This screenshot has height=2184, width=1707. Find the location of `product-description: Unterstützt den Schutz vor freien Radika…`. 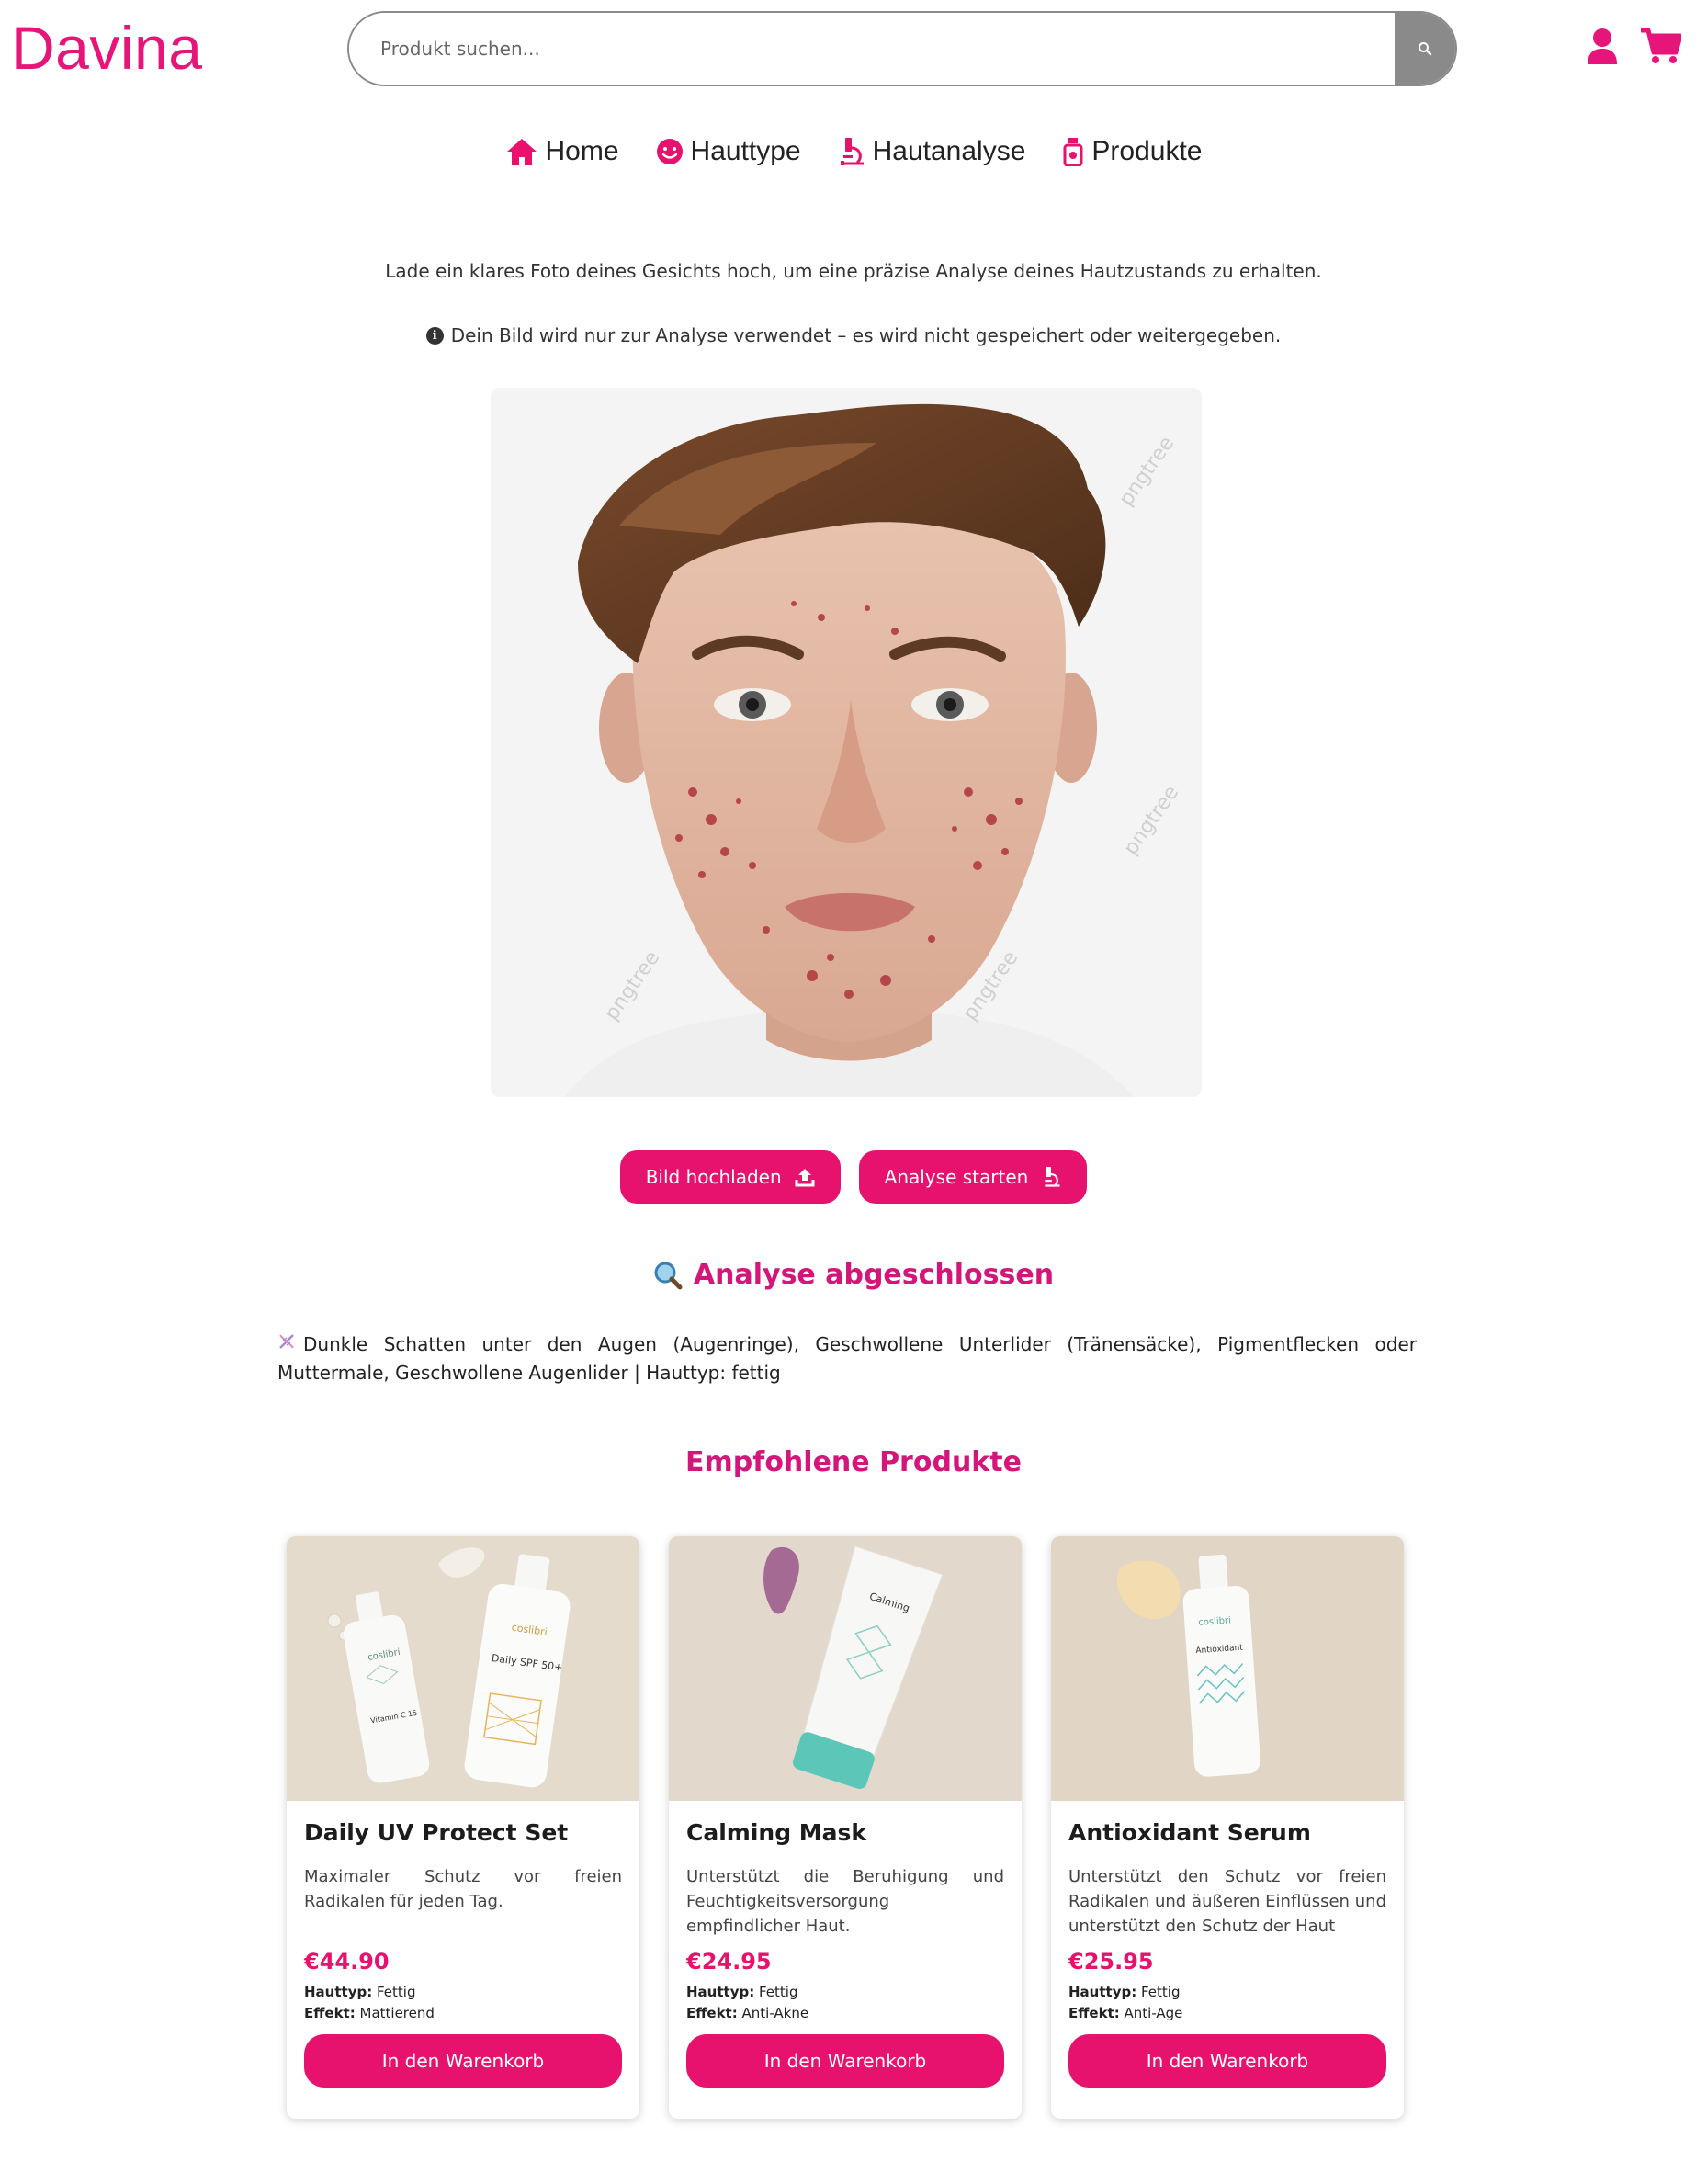

product-description: Unterstützt den Schutz vor freien Radika… is located at coordinates (1227, 1901).